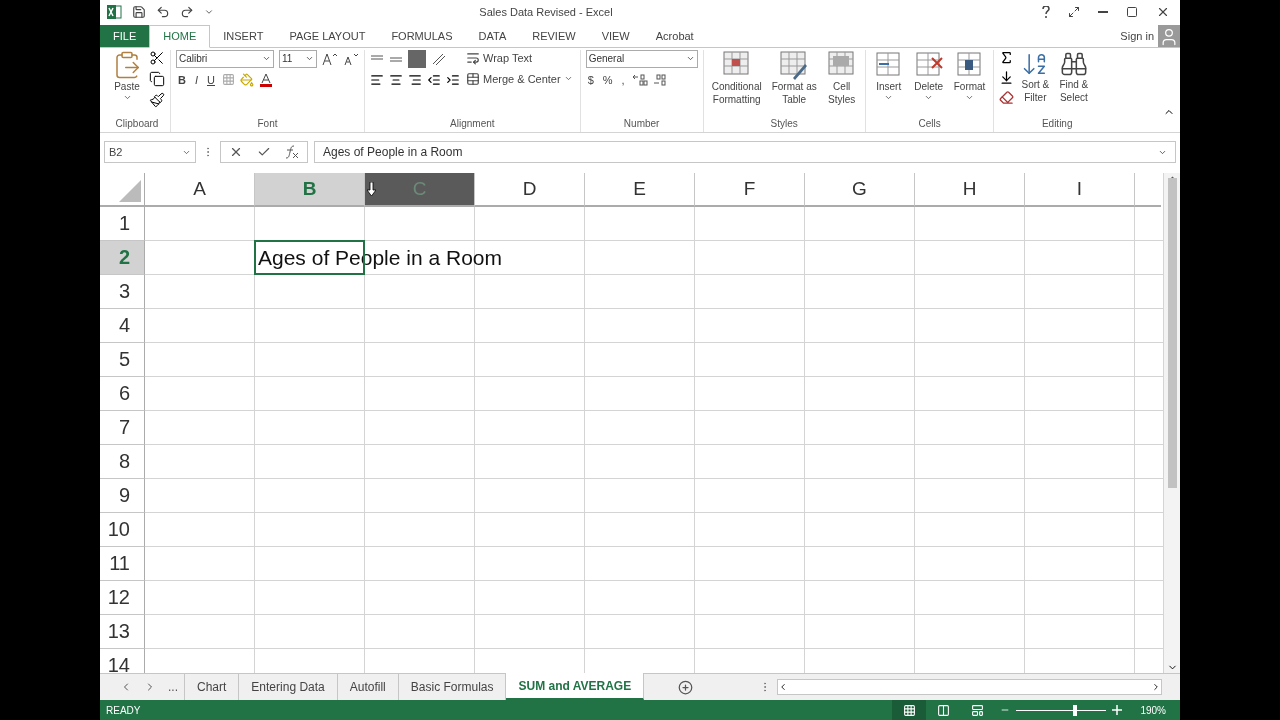  Describe the element at coordinates (225, 58) in the screenshot. I see `font-name-field: Calibri` at that location.